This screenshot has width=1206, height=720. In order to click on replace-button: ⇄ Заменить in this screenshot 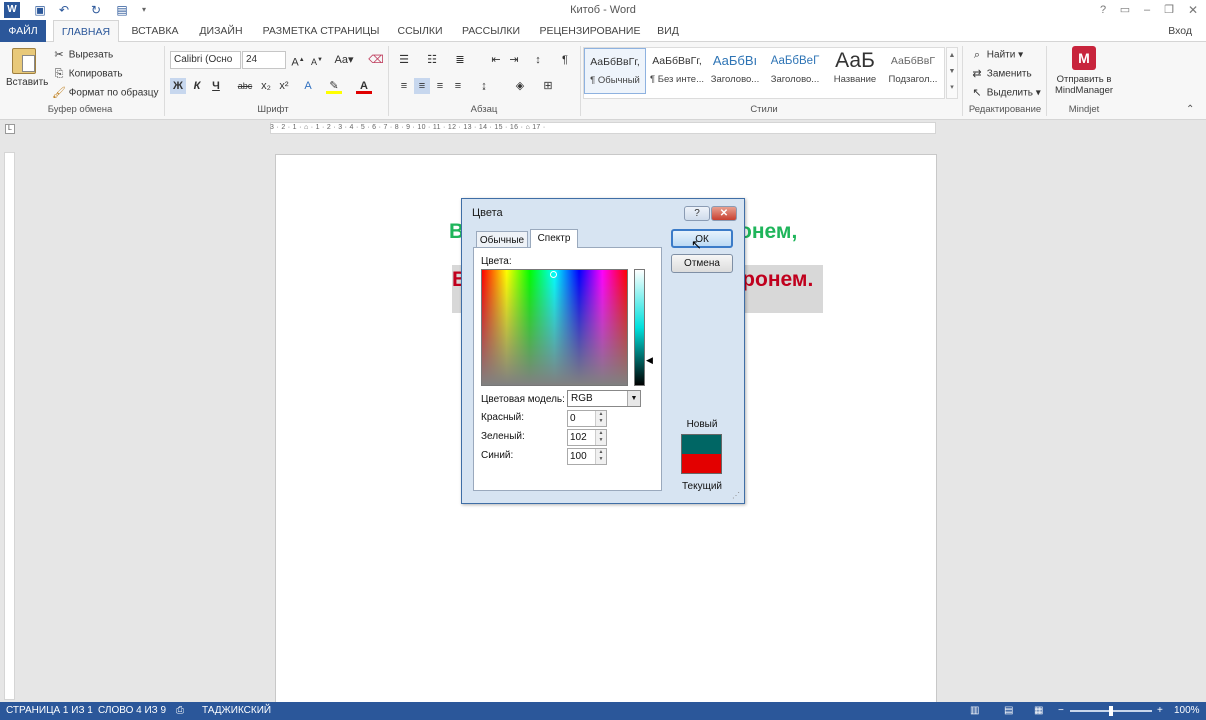, I will do `click(1000, 74)`.